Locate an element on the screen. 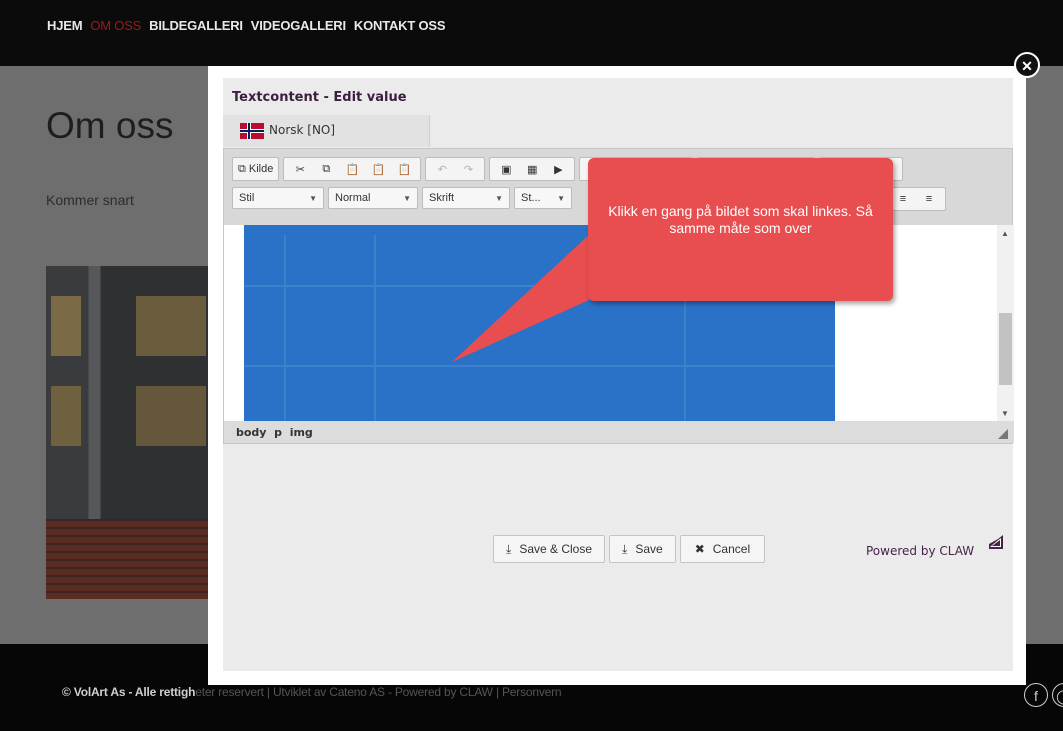 Image resolution: width=1063 pixels, height=731 pixels. resize-handle-icon is located at coordinates (1003, 434).